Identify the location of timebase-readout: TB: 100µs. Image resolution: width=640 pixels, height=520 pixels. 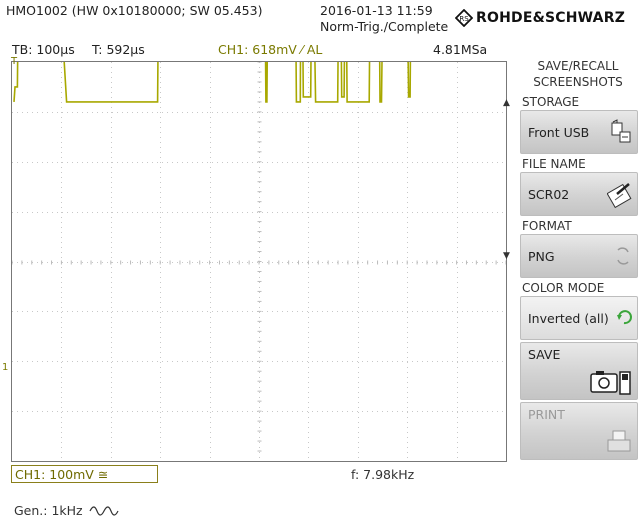
(43, 49).